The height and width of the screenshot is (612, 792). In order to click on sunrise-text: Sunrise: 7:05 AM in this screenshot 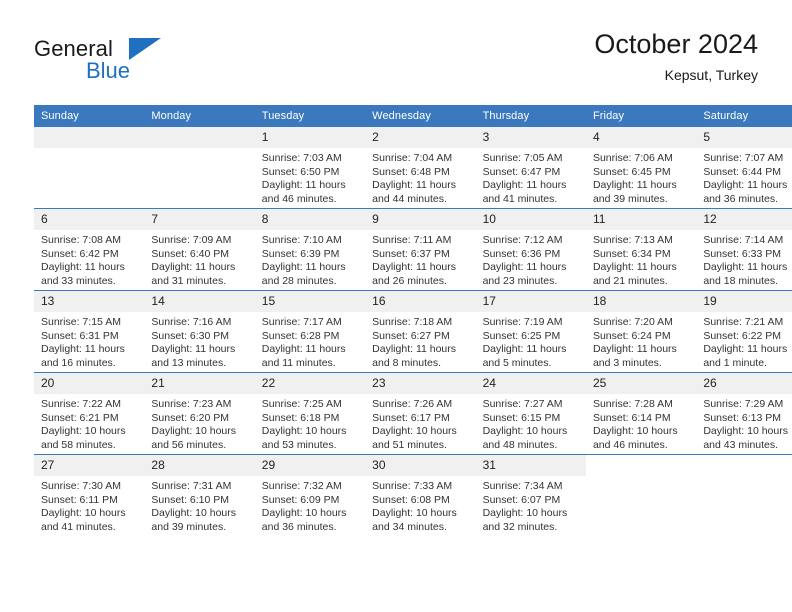, I will do `click(522, 158)`.